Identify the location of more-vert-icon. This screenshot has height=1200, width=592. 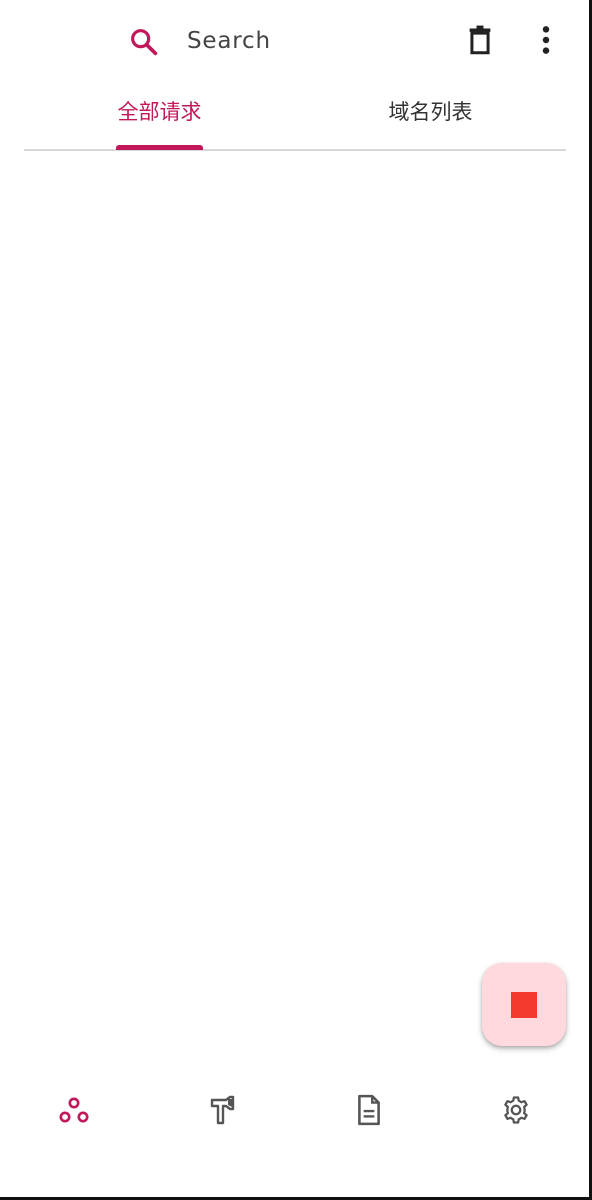
(546, 40).